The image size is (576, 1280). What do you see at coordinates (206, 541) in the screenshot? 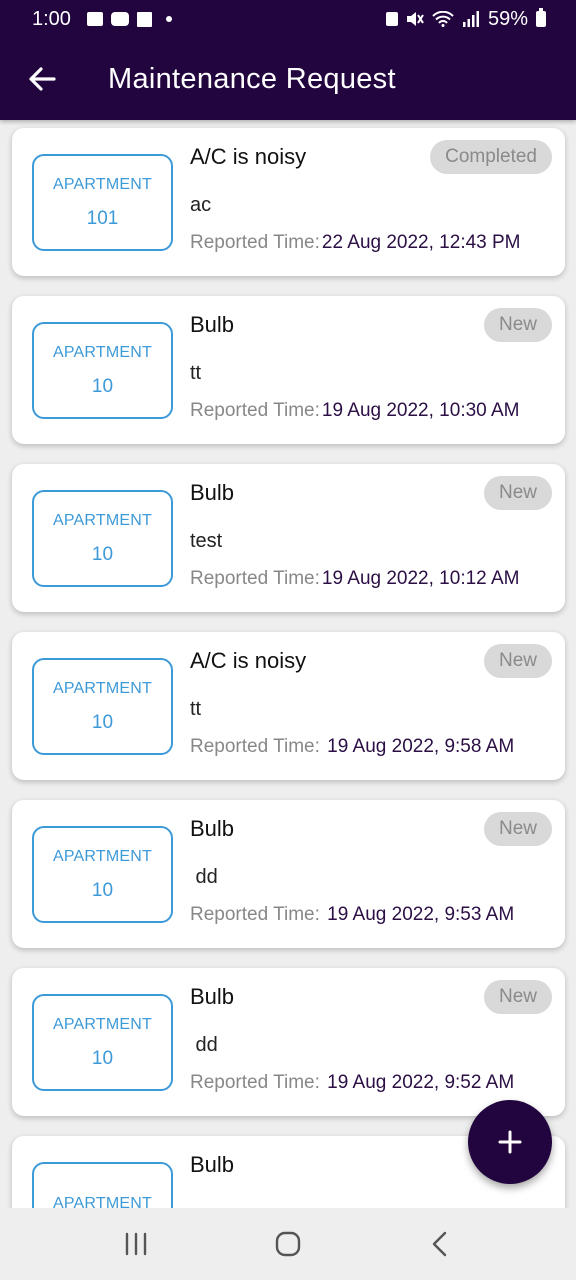
I see `request-description: test` at bounding box center [206, 541].